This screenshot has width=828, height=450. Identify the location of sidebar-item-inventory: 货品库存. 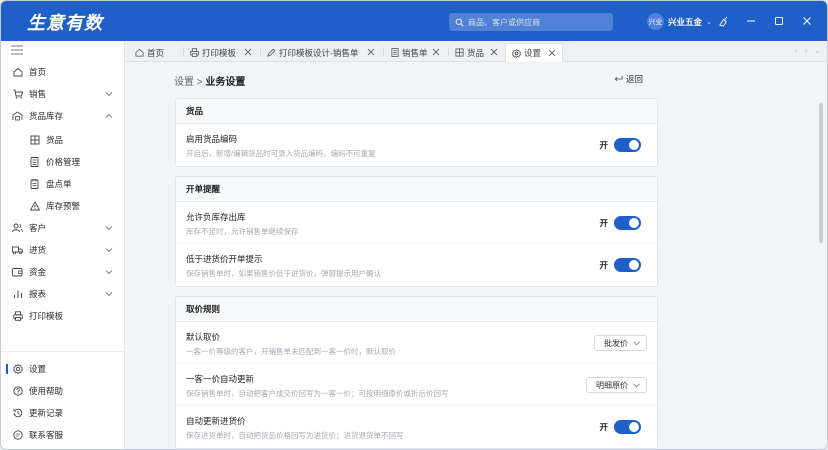
(63, 116).